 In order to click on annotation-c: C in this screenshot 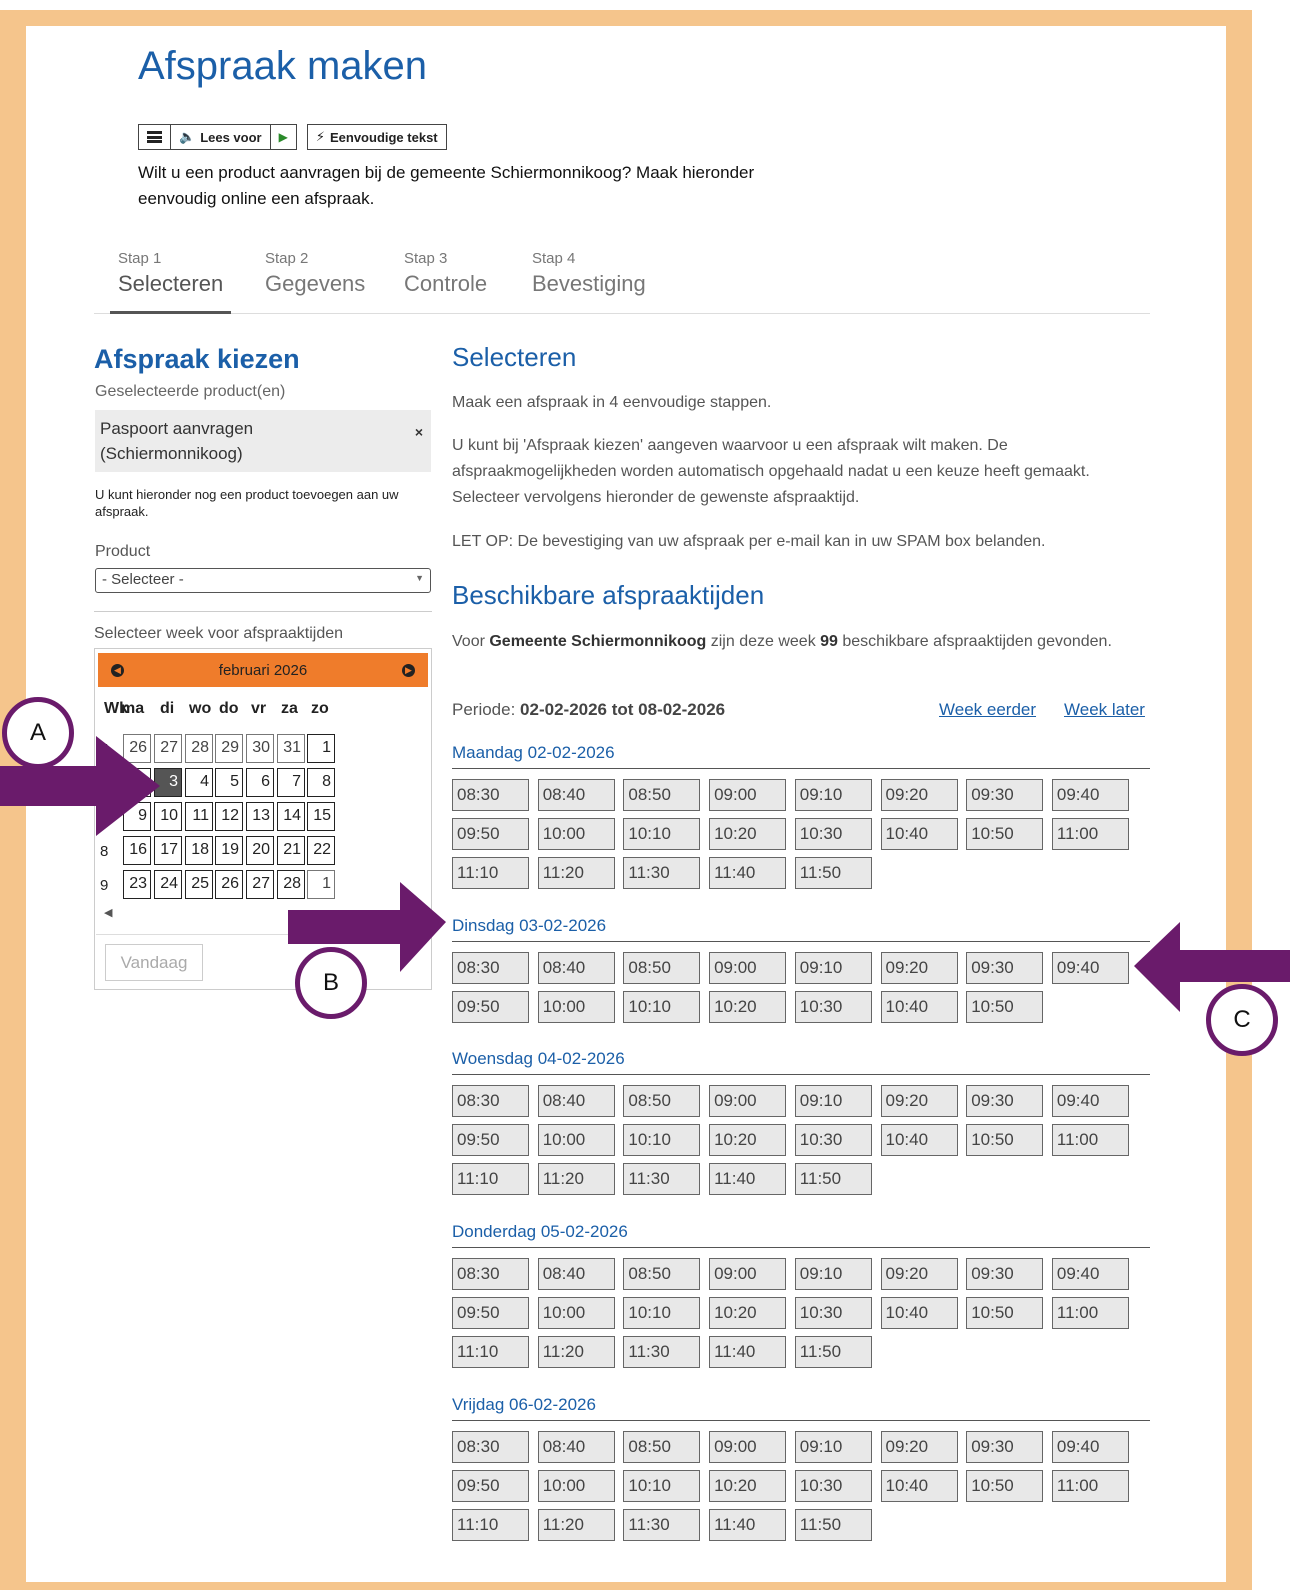, I will do `click(1242, 1020)`.